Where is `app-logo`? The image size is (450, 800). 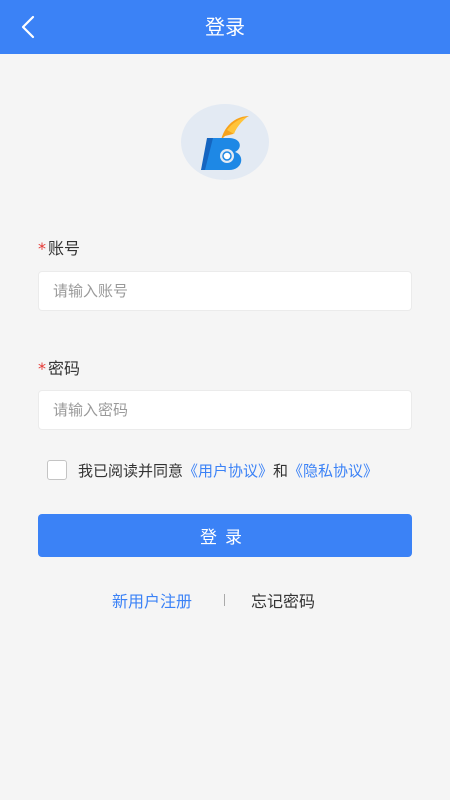 app-logo is located at coordinates (225, 142).